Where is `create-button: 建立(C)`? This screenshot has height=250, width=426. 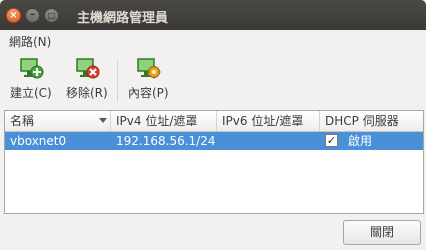
create-button: 建立(C) is located at coordinates (31, 79).